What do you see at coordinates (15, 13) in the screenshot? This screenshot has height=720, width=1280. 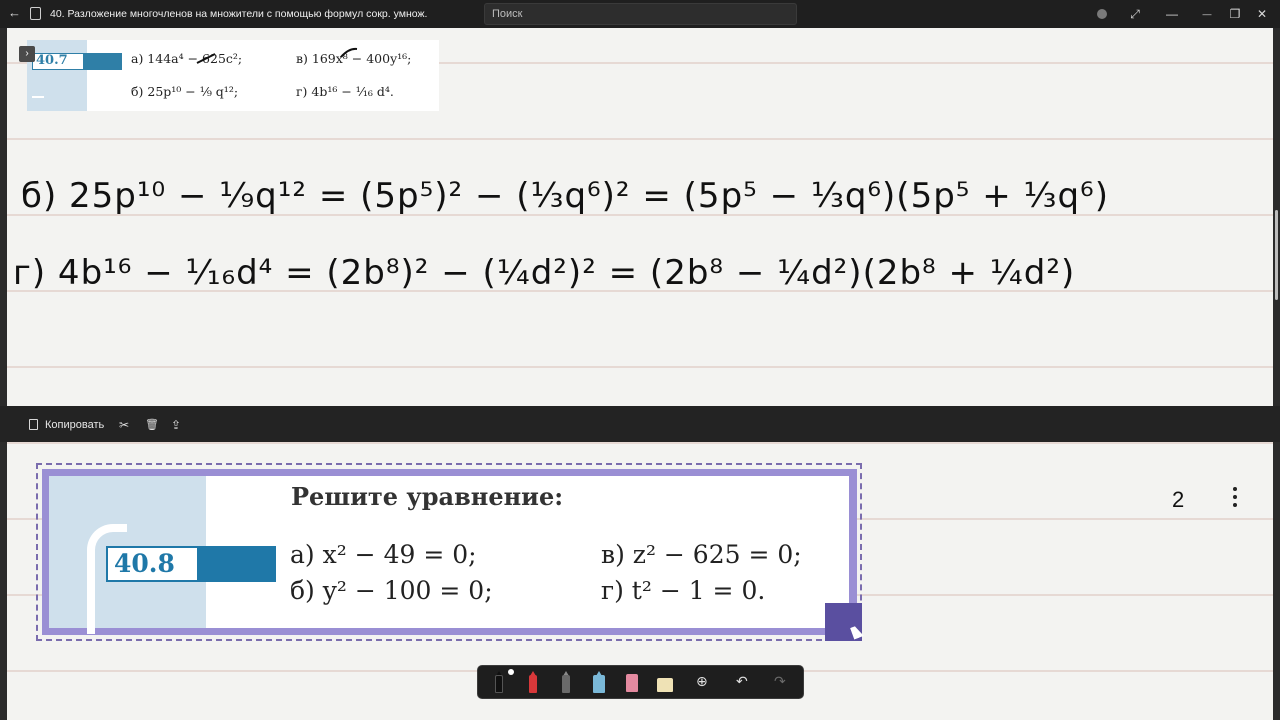 I see `back-arrow-icon: ←` at bounding box center [15, 13].